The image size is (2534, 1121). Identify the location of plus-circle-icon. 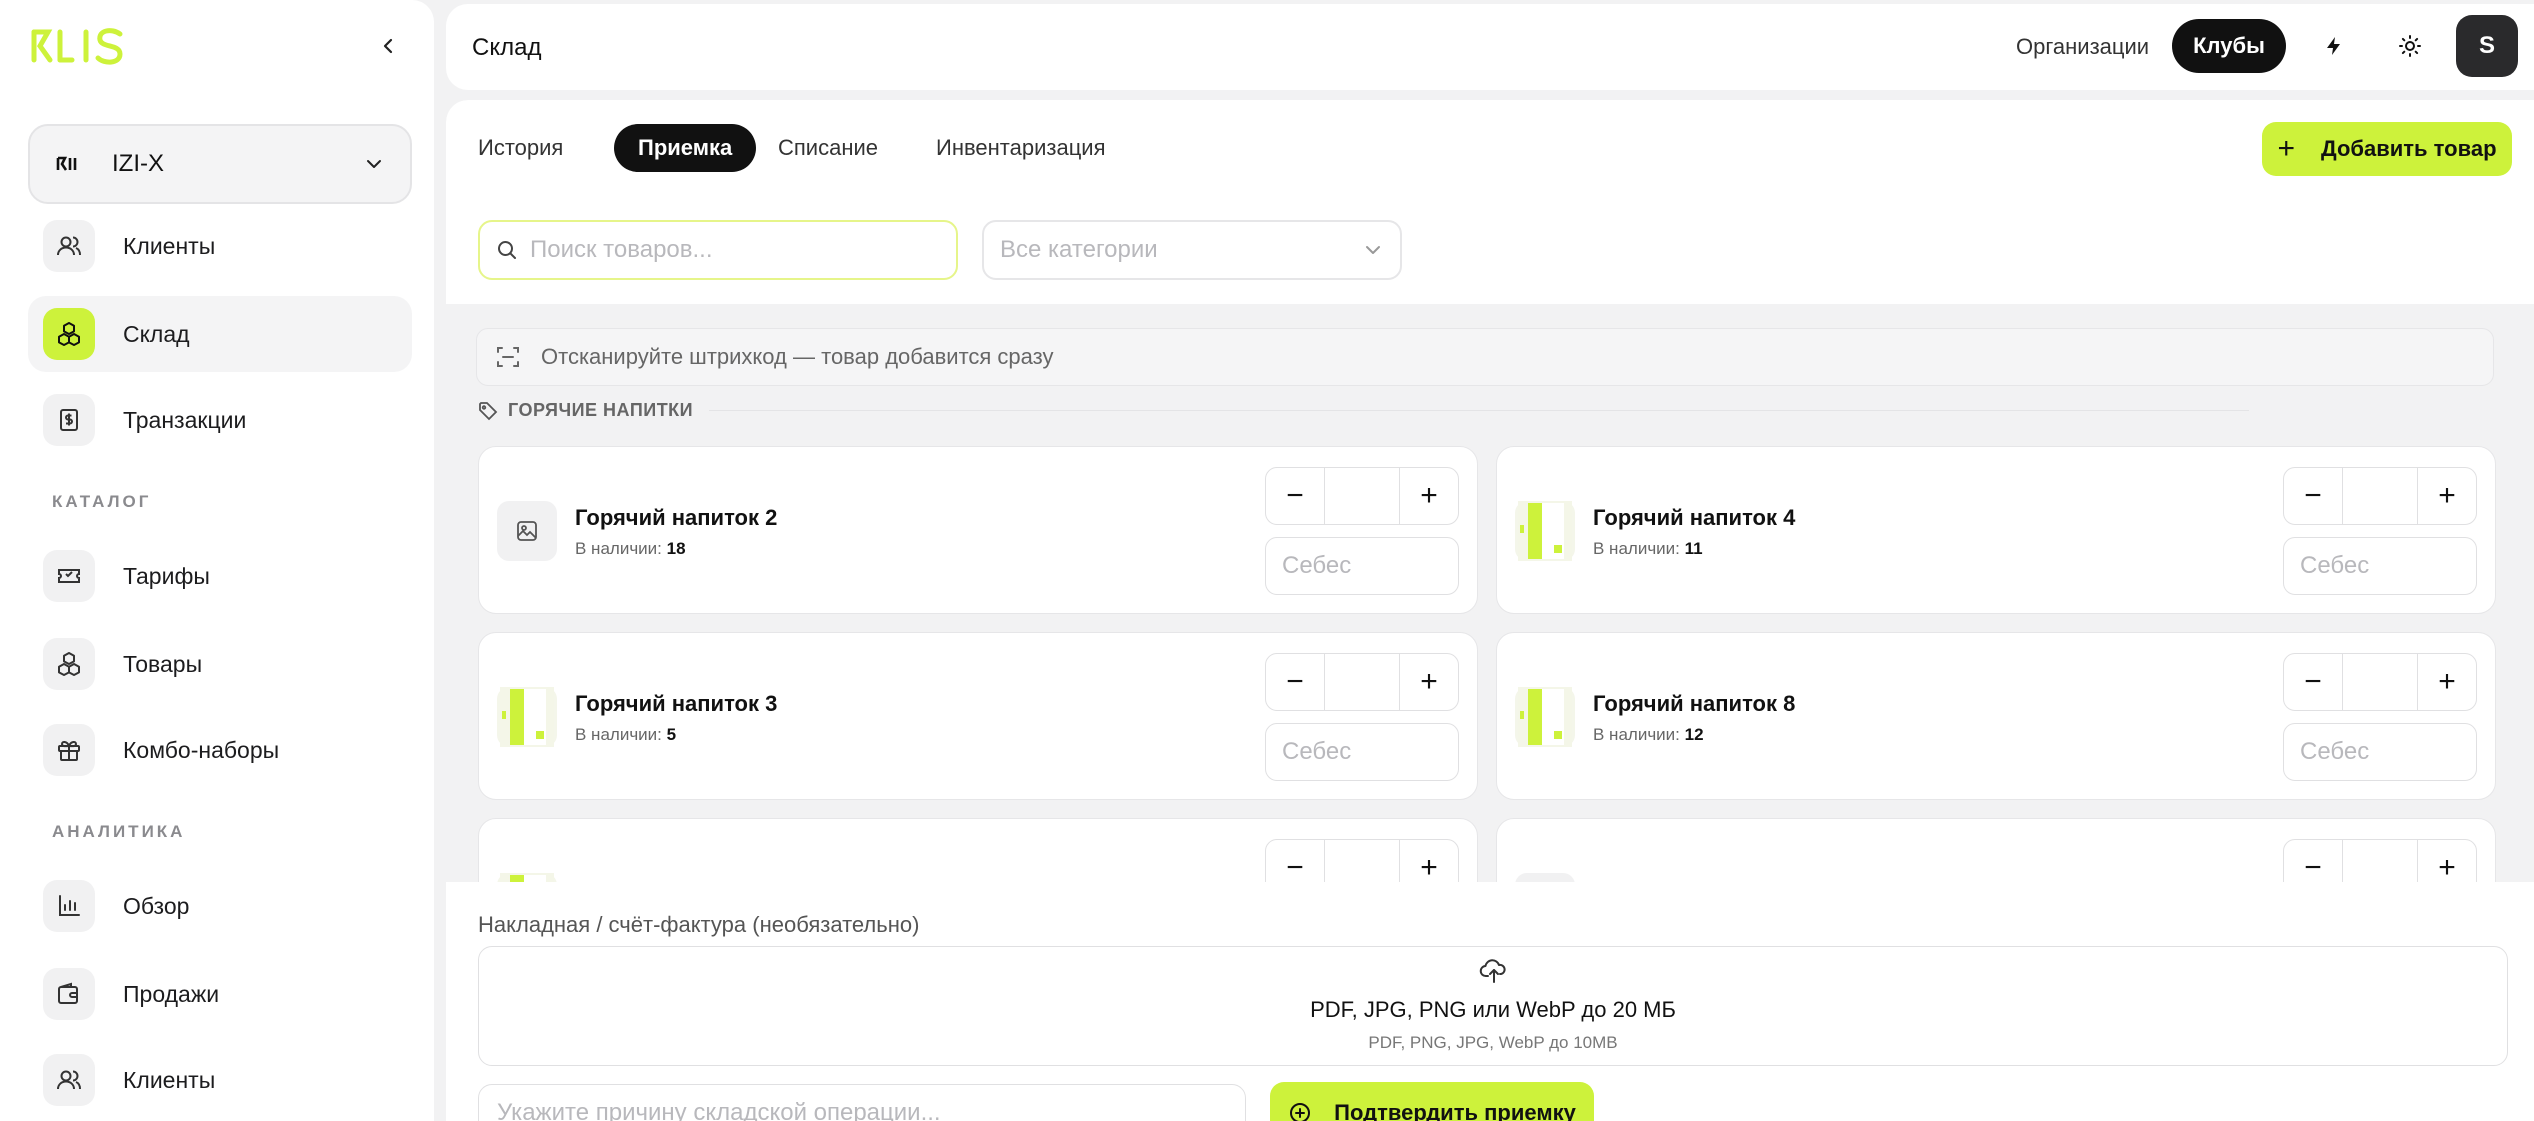
(1300, 1112).